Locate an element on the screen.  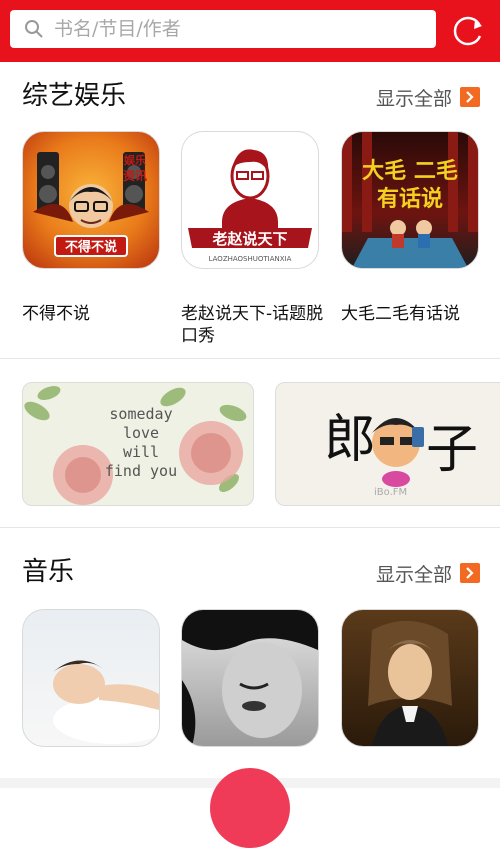
search-icon is located at coordinates (34, 29).